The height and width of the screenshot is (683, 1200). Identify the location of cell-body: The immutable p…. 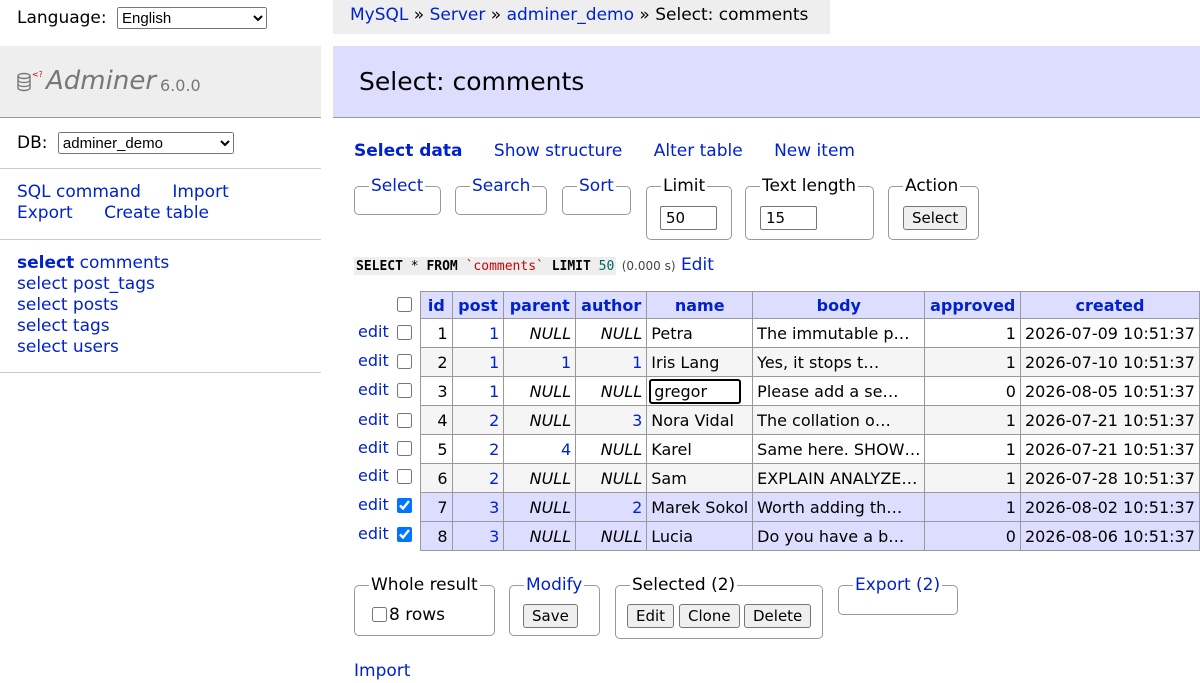
(839, 333).